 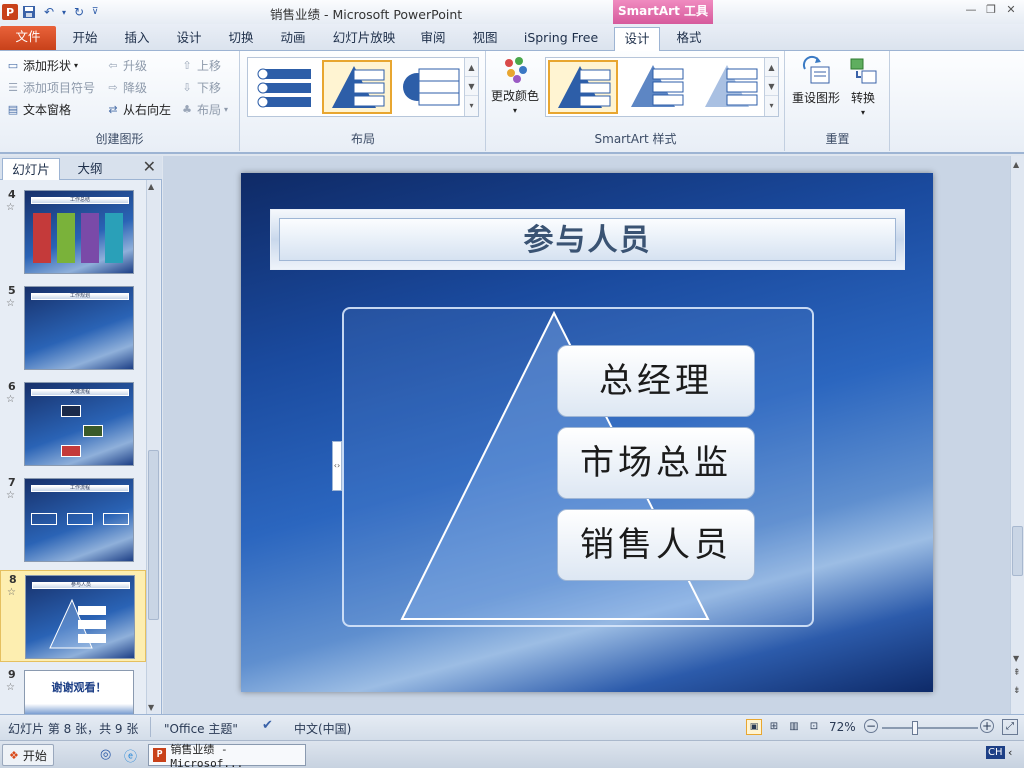 I want to click on change-colors-button: 更改颜色 ▾, so click(x=515, y=85).